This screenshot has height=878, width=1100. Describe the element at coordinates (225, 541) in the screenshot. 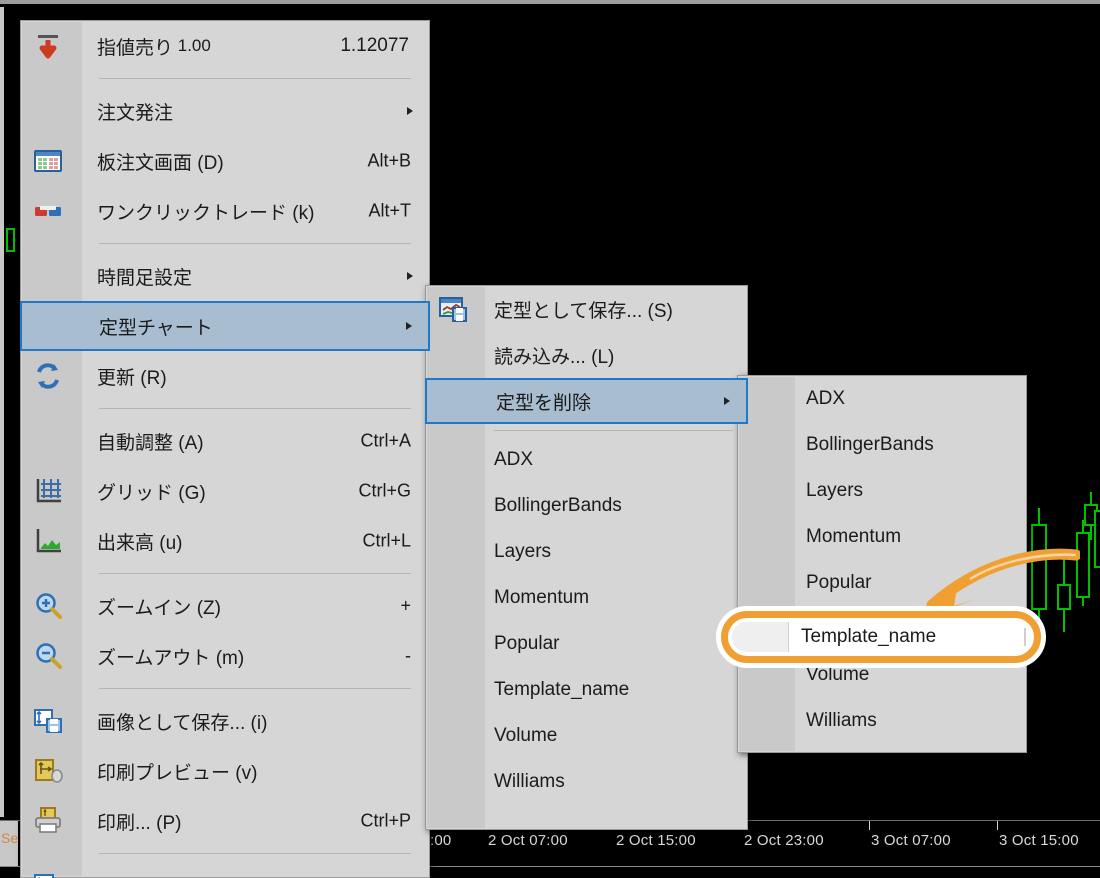

I see `menu-item-u: 出来高 (u) Ctrl+L` at that location.